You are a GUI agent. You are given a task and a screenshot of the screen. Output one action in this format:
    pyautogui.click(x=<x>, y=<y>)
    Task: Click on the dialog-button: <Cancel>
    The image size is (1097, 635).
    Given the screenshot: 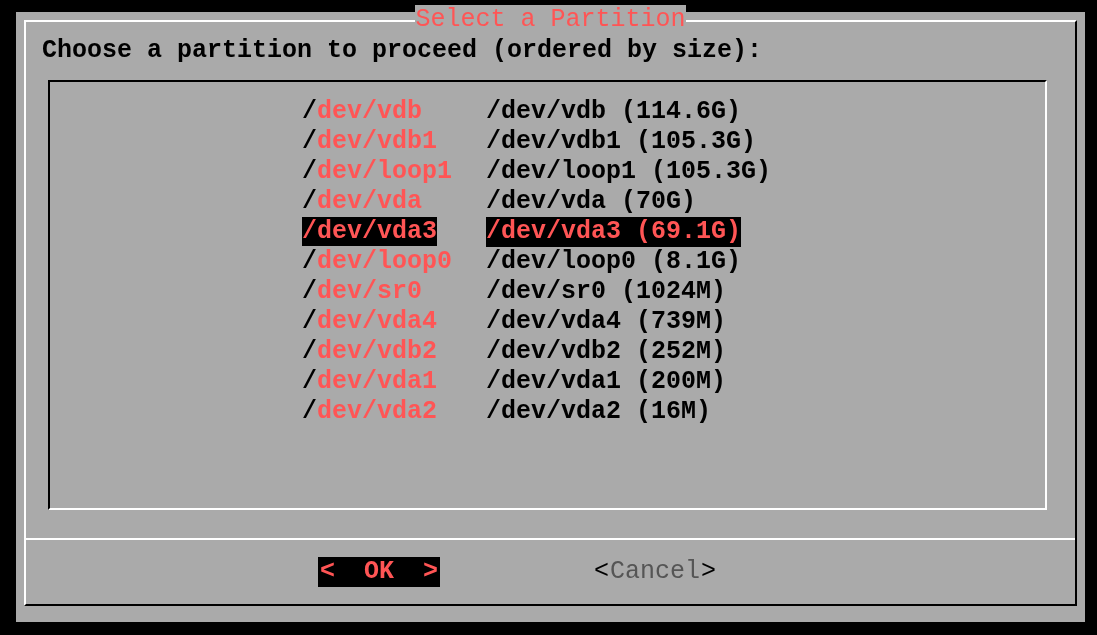 What is the action you would take?
    pyautogui.click(x=655, y=572)
    